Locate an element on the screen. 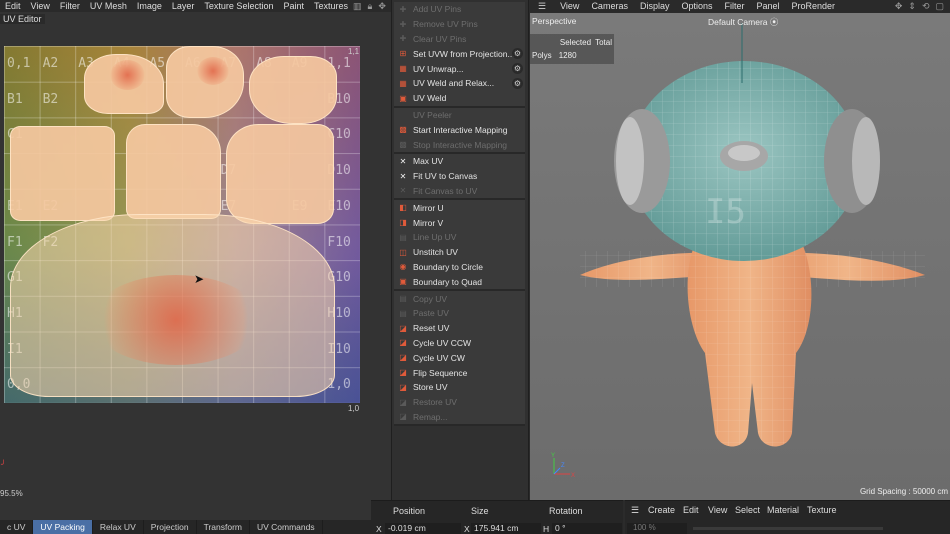 This screenshot has height=534, width=950. command-cycle-uv-ccw: ◪ Cycle UV CCW is located at coordinates (459, 343).